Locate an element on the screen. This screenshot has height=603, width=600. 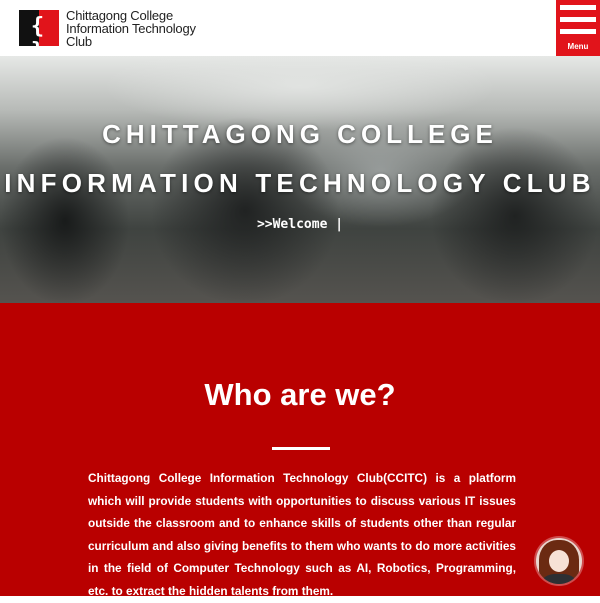
about-heading: Who are we? is located at coordinates (300, 394).